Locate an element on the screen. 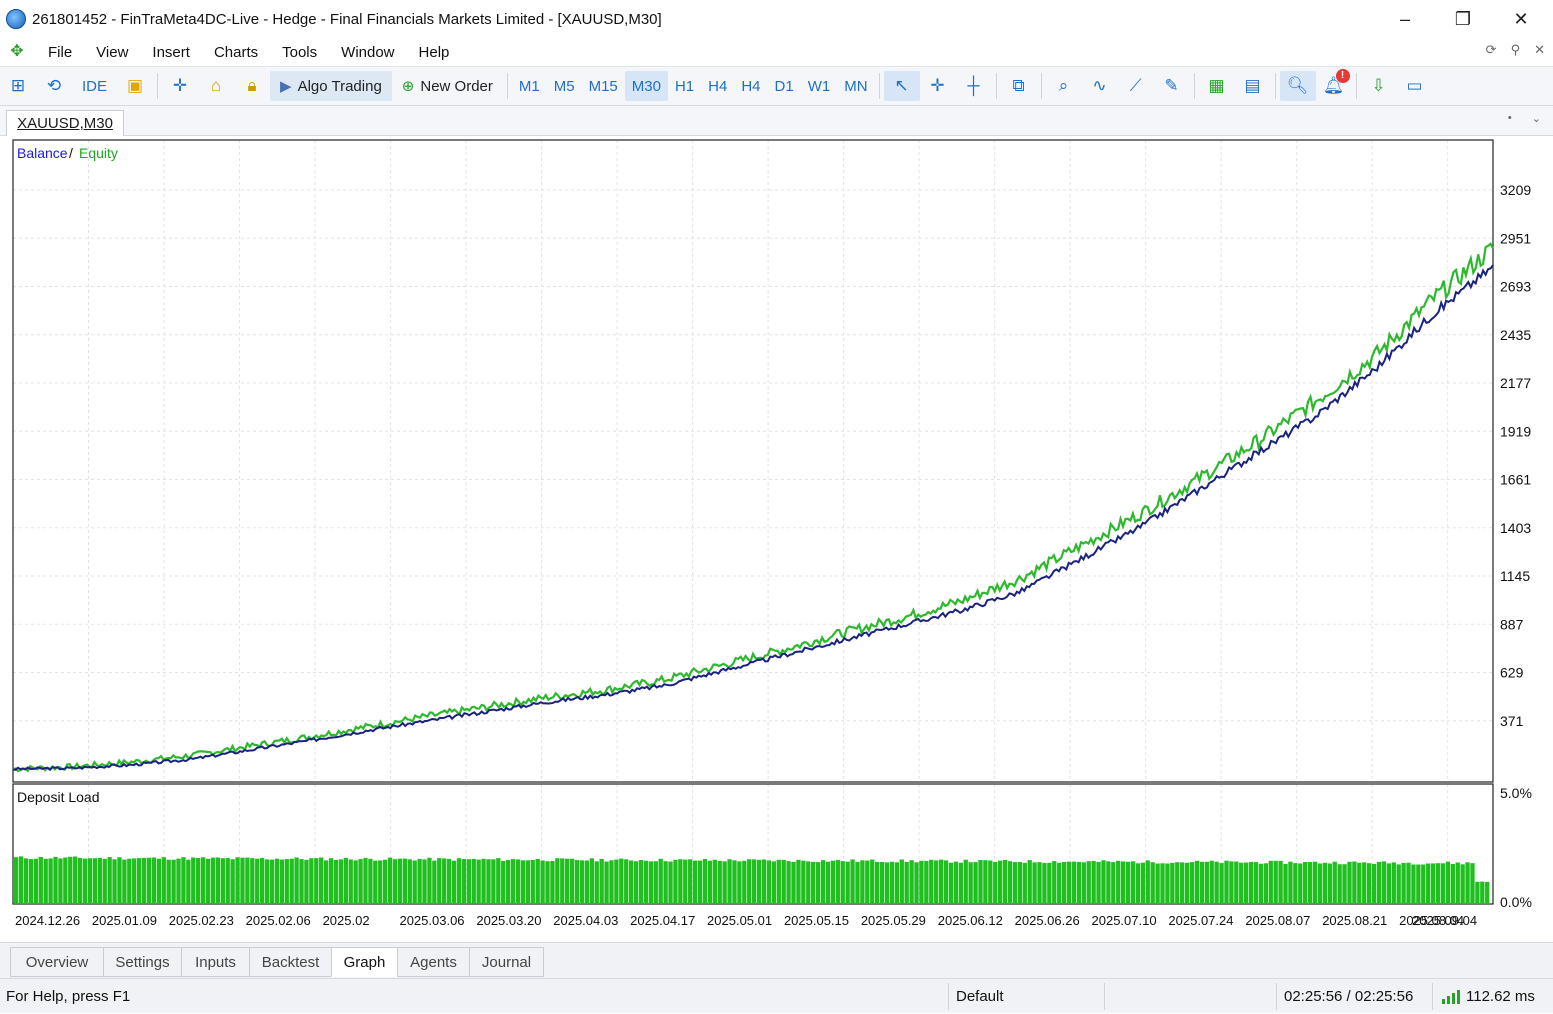 The height and width of the screenshot is (1014, 1553). timeframe-m15: M15 is located at coordinates (603, 86).